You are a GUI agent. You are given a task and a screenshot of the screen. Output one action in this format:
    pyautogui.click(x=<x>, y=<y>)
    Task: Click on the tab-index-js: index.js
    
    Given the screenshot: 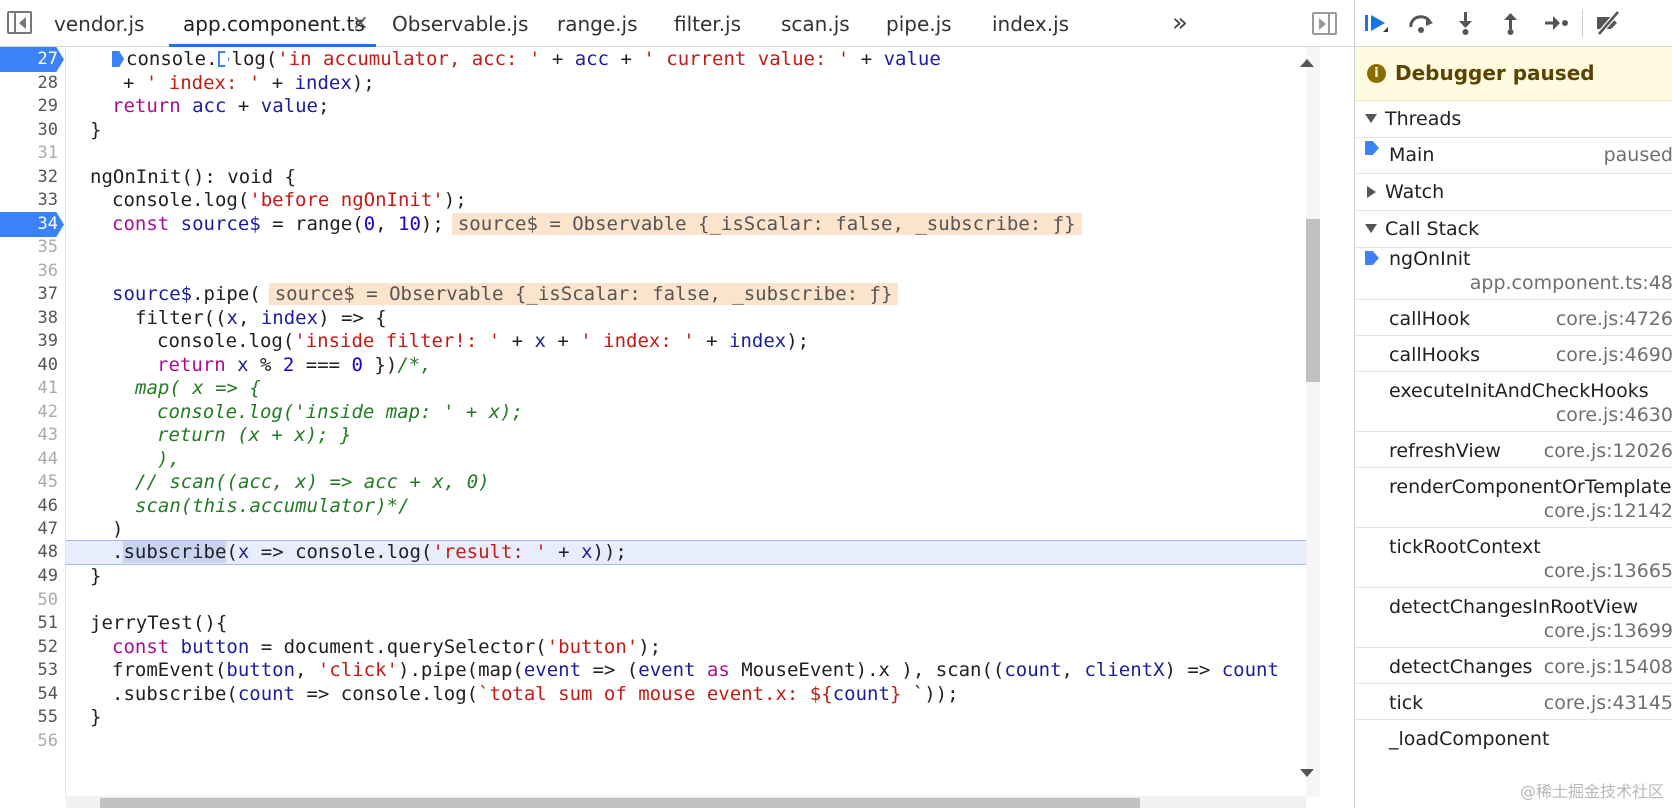 What is the action you would take?
    pyautogui.click(x=1030, y=23)
    